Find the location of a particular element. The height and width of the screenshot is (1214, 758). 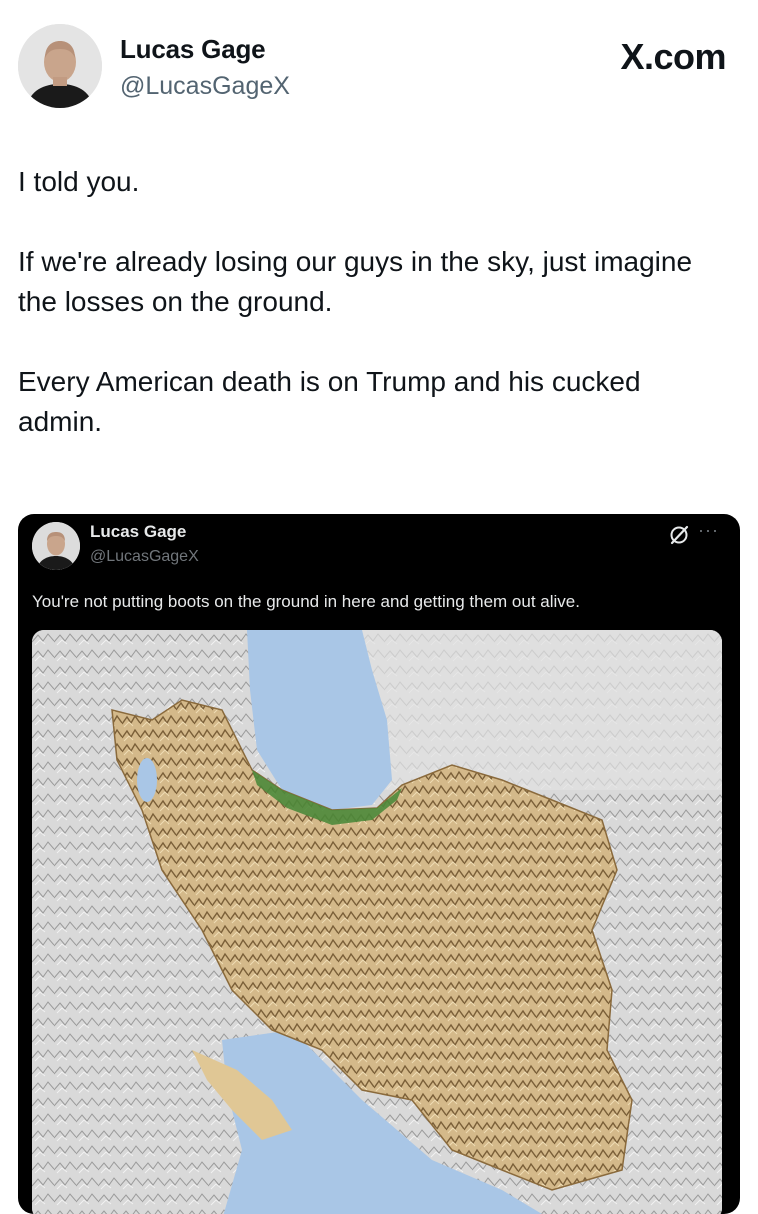

author-handle: @LucasGageX is located at coordinates (205, 86).